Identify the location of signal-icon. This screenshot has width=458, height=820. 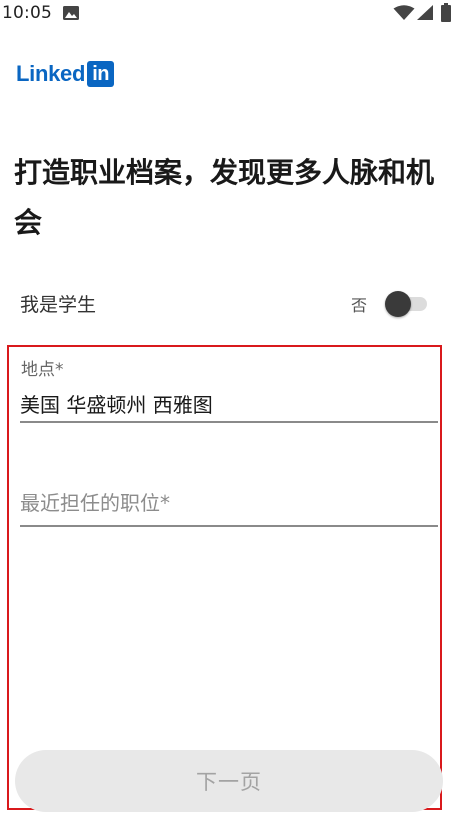
(425, 12).